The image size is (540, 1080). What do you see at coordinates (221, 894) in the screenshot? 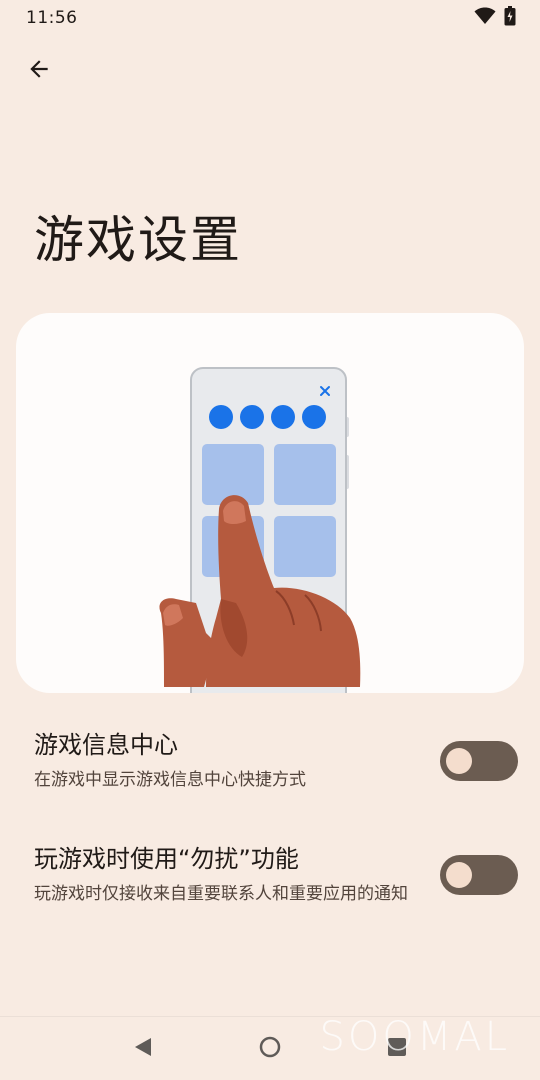
I see `setting-summary: 玩游戏时仅接收来自重要联系人和重要应用的通知` at bounding box center [221, 894].